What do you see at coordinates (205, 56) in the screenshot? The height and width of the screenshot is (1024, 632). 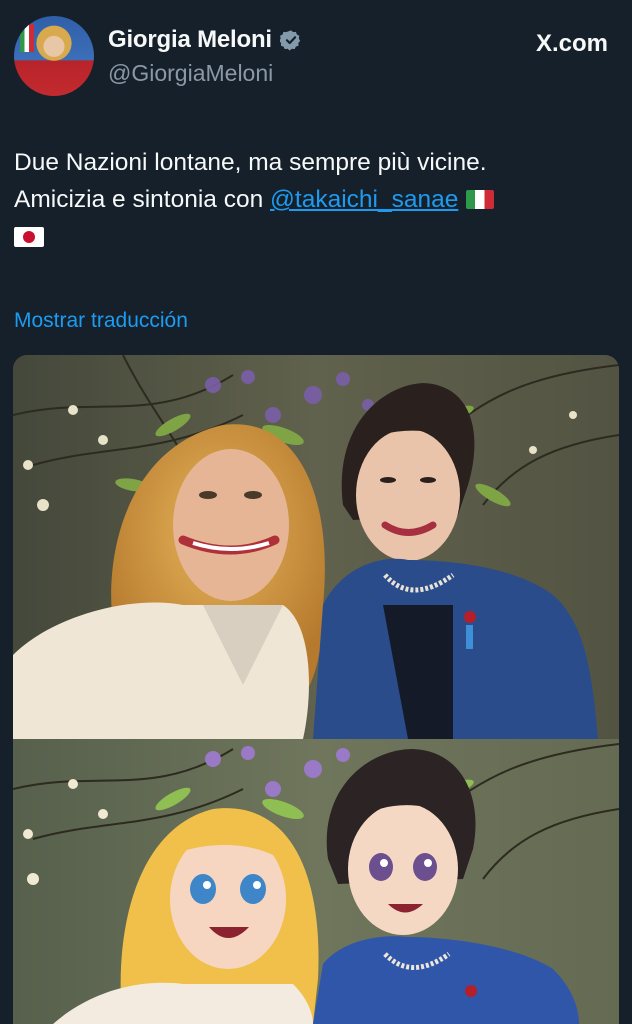 I see `author-block: Giorgia Meloni @GiorgiaMeloni` at bounding box center [205, 56].